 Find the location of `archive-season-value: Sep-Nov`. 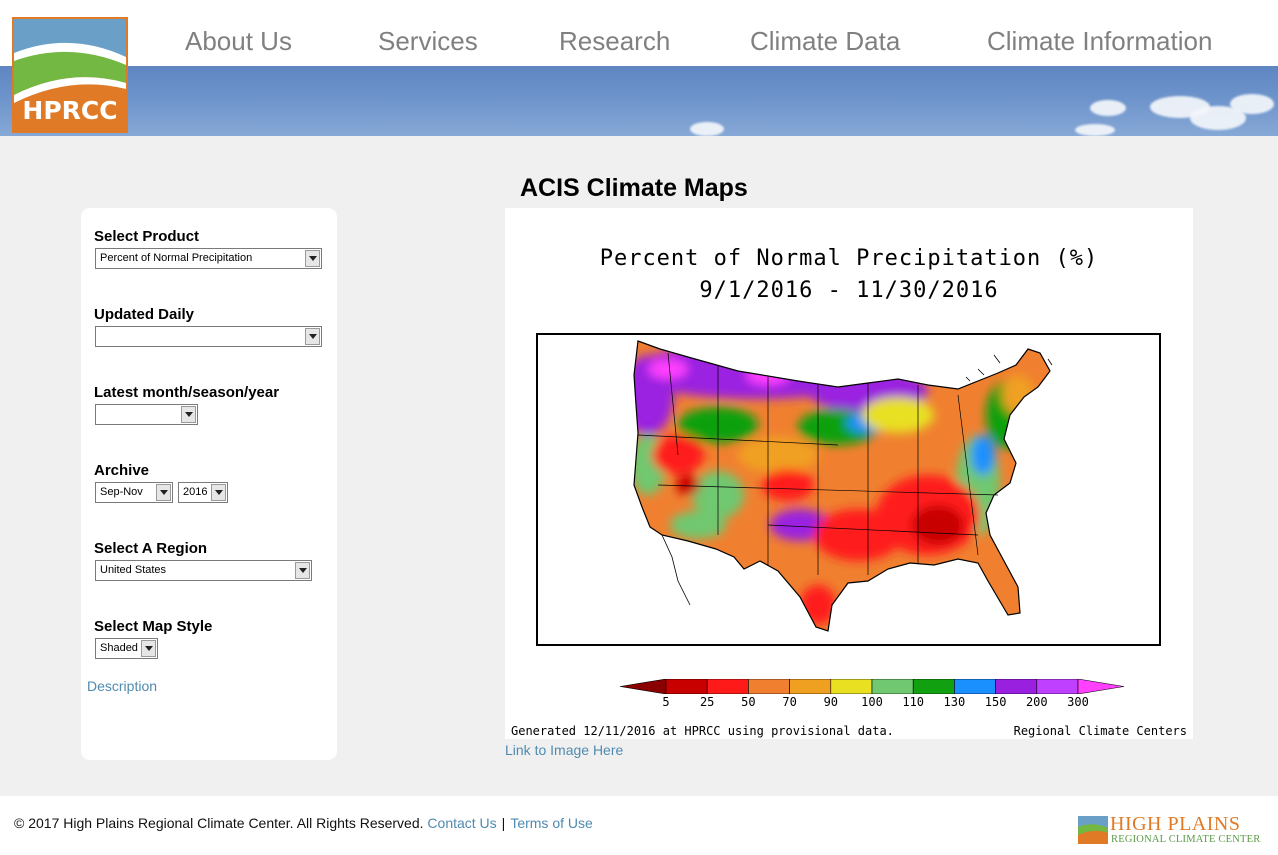

archive-season-value: Sep-Nov is located at coordinates (121, 492).